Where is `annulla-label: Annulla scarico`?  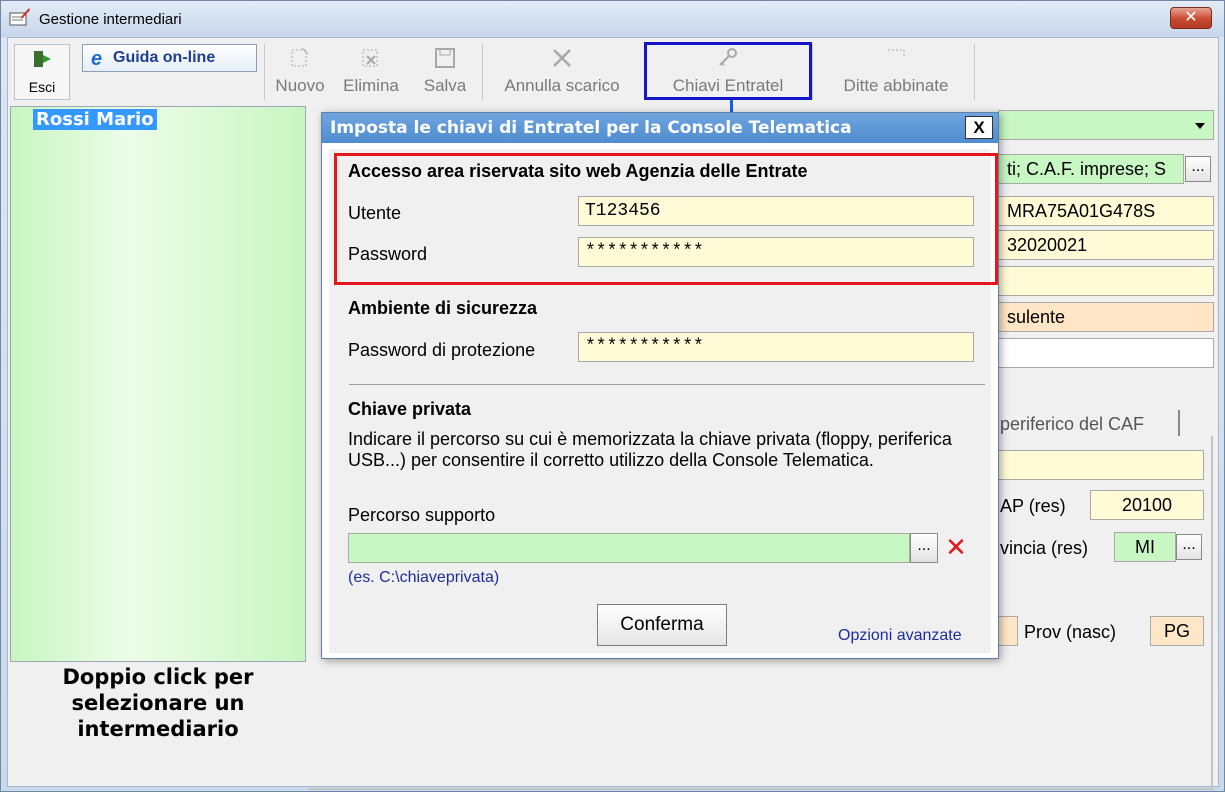
annulla-label: Annulla scarico is located at coordinates (562, 85).